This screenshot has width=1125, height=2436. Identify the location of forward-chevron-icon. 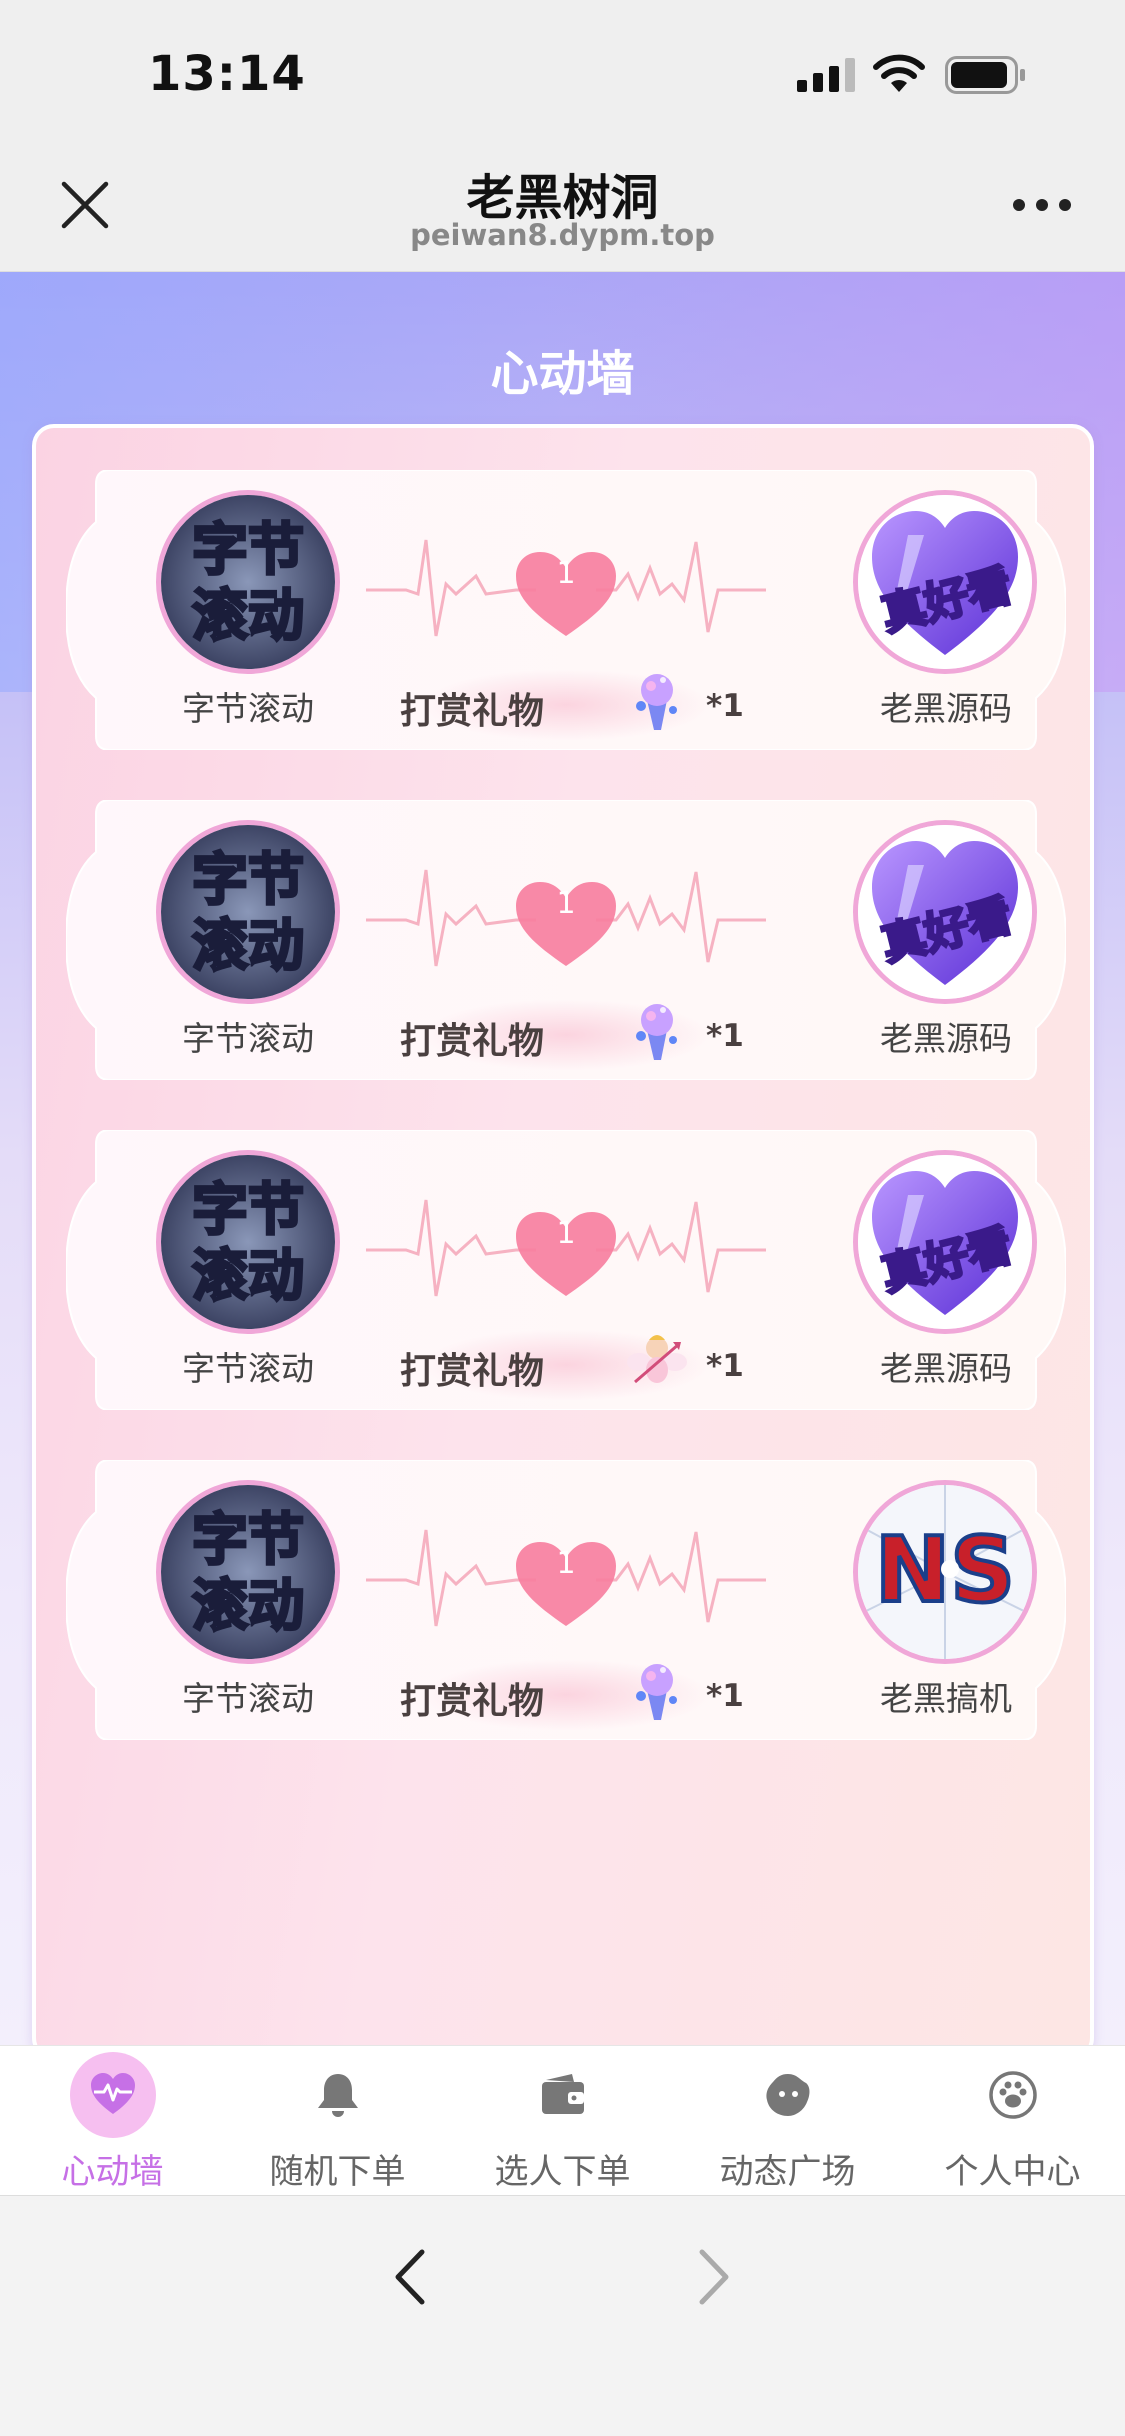
(714, 2277).